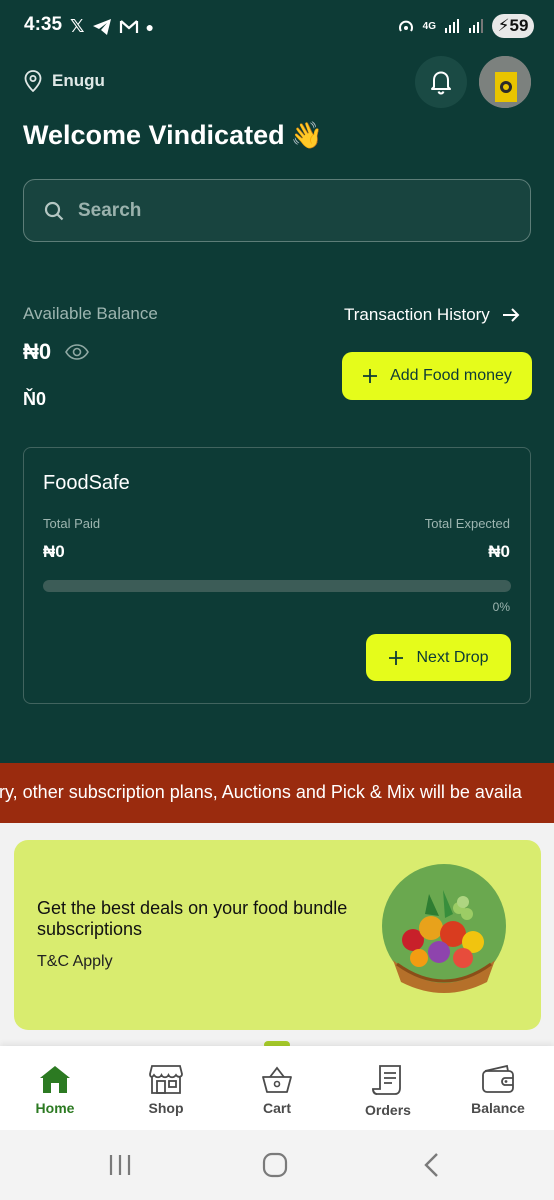 The image size is (554, 1200). I want to click on nav-shop: Shop, so click(166, 1090).